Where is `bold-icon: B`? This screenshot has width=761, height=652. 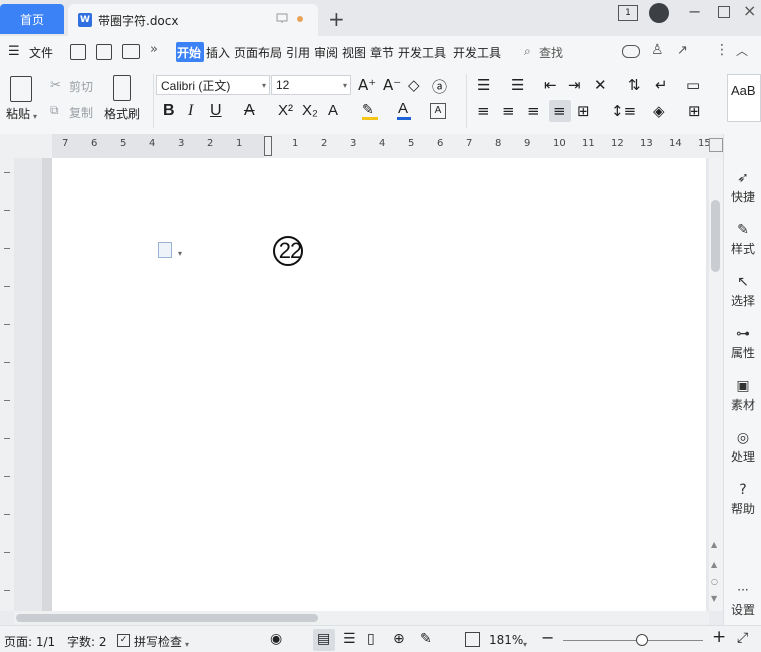
bold-icon: B is located at coordinates (169, 111).